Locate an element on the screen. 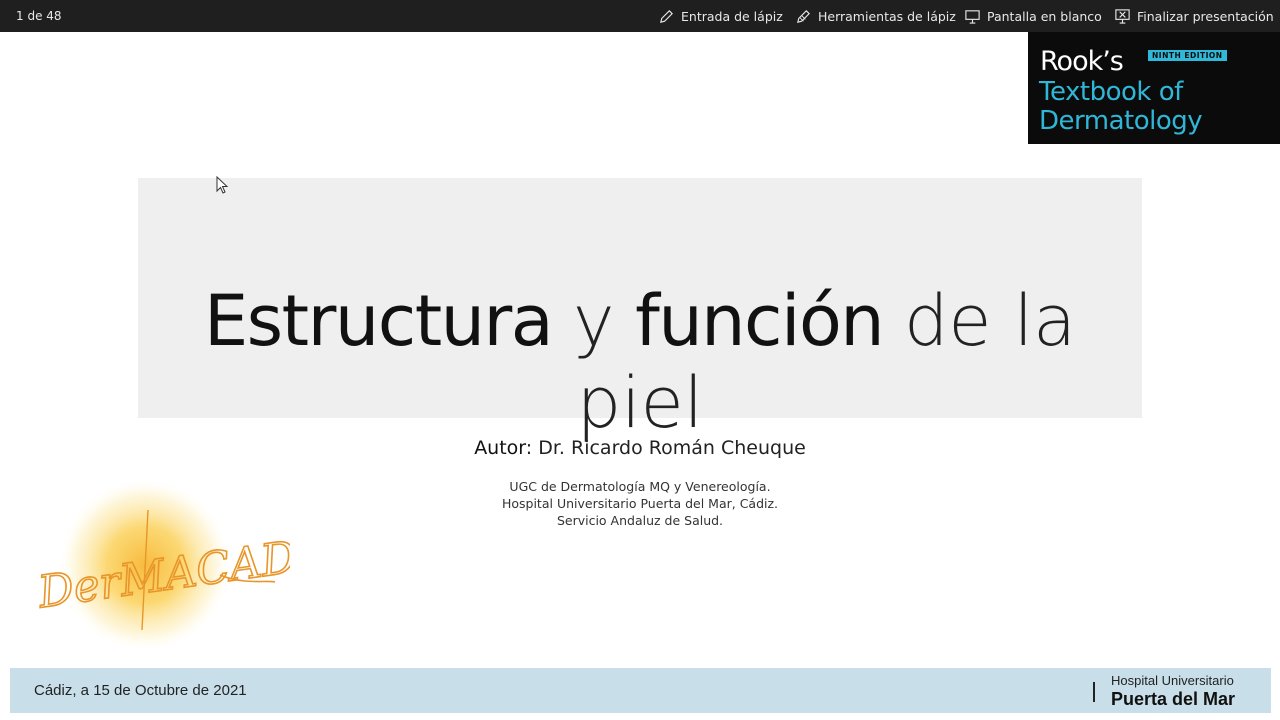  blank-screen-icon is located at coordinates (972, 16).